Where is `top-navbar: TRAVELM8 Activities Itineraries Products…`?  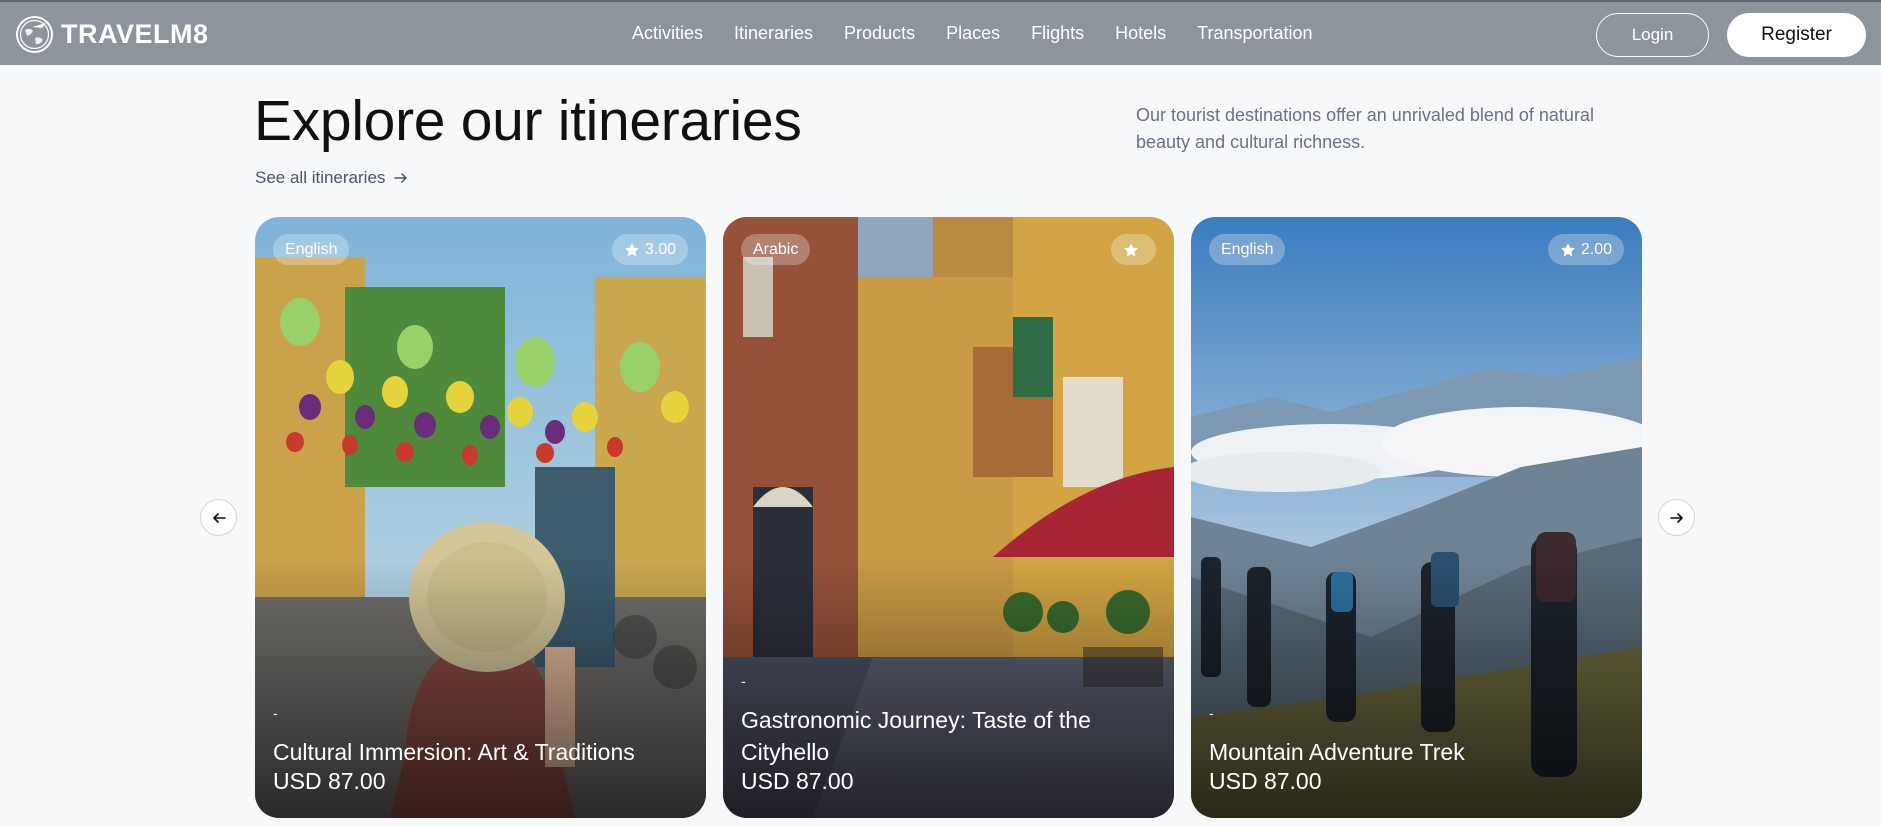 top-navbar: TRAVELM8 Activities Itineraries Products… is located at coordinates (940, 32).